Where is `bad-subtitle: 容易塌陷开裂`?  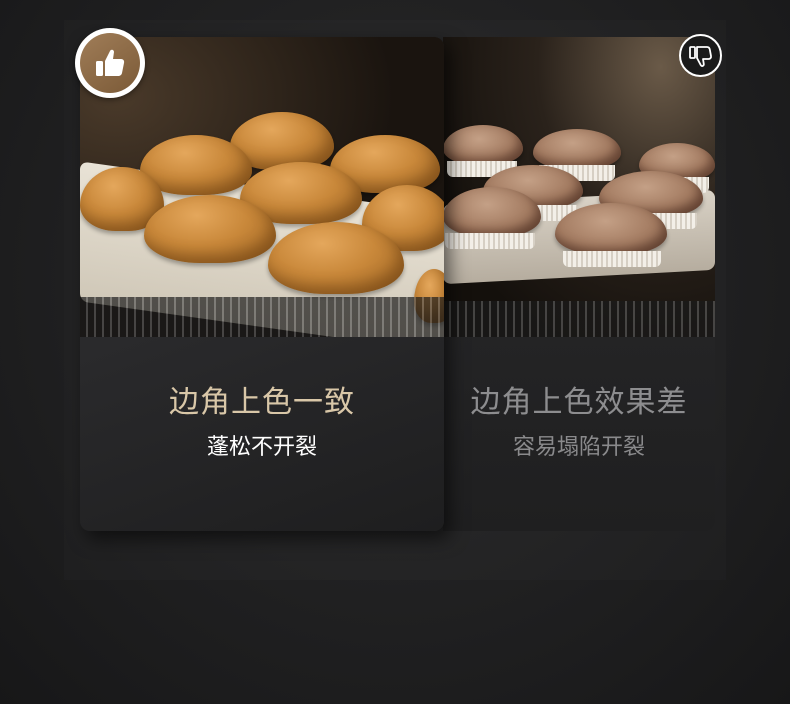
bad-subtitle: 容易塌陷开裂 is located at coordinates (578, 447).